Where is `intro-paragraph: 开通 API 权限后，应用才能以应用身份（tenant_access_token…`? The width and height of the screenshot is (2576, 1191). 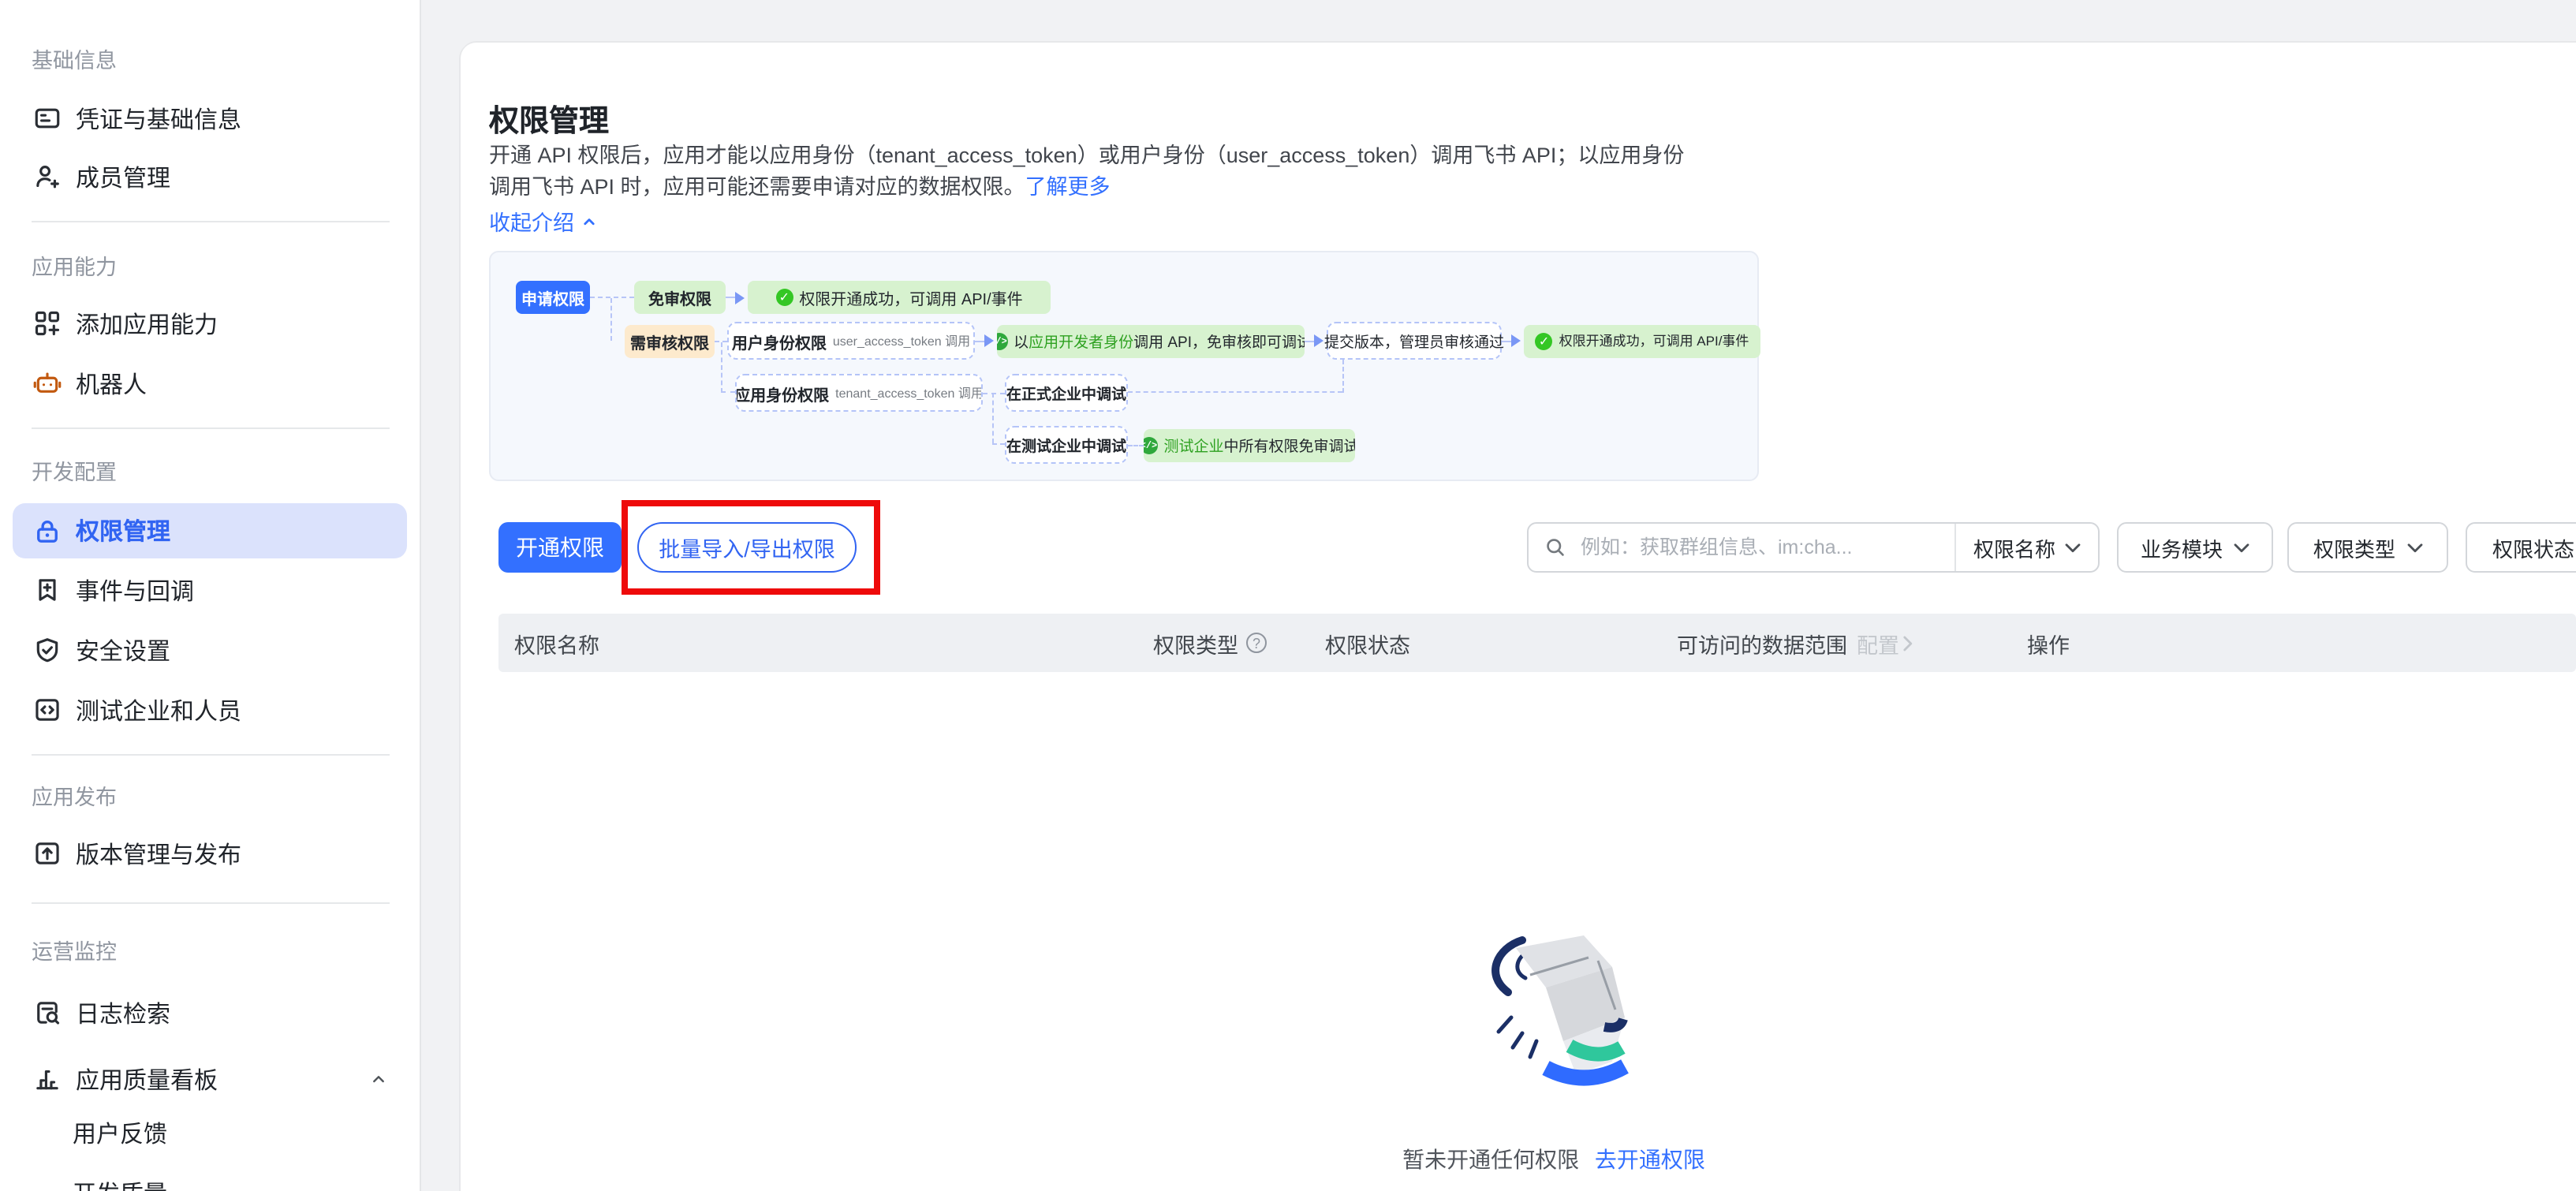 intro-paragraph: 开通 API 权限后，应用才能以应用身份（tenant_access_token… is located at coordinates (1086, 172).